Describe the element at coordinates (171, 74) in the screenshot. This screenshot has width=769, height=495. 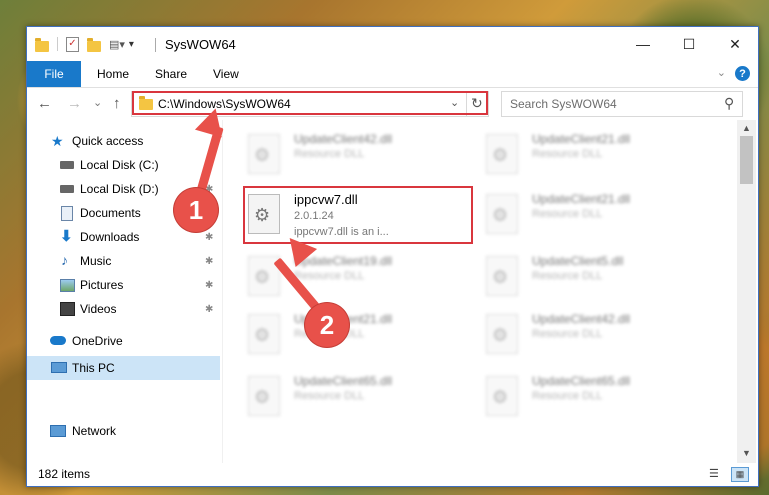
I see `tab-share: Share` at that location.